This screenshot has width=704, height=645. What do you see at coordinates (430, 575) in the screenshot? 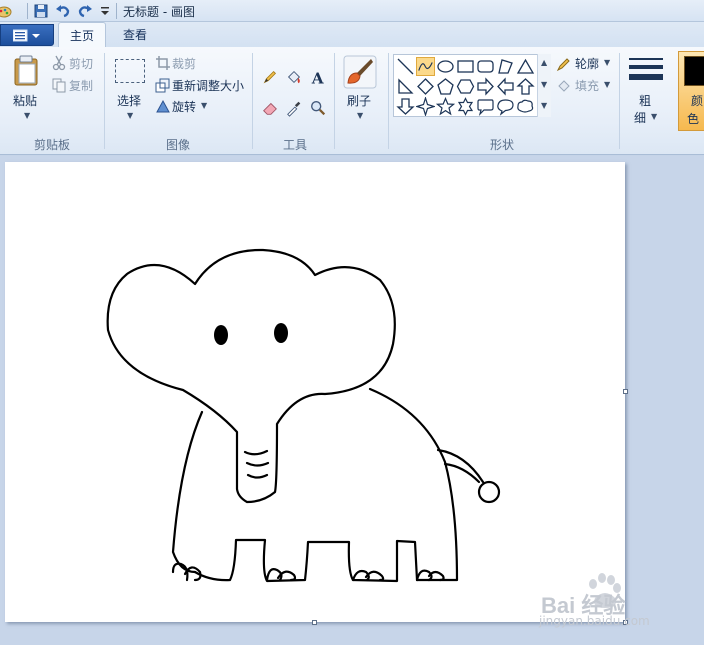
I see `back-right-toes` at bounding box center [430, 575].